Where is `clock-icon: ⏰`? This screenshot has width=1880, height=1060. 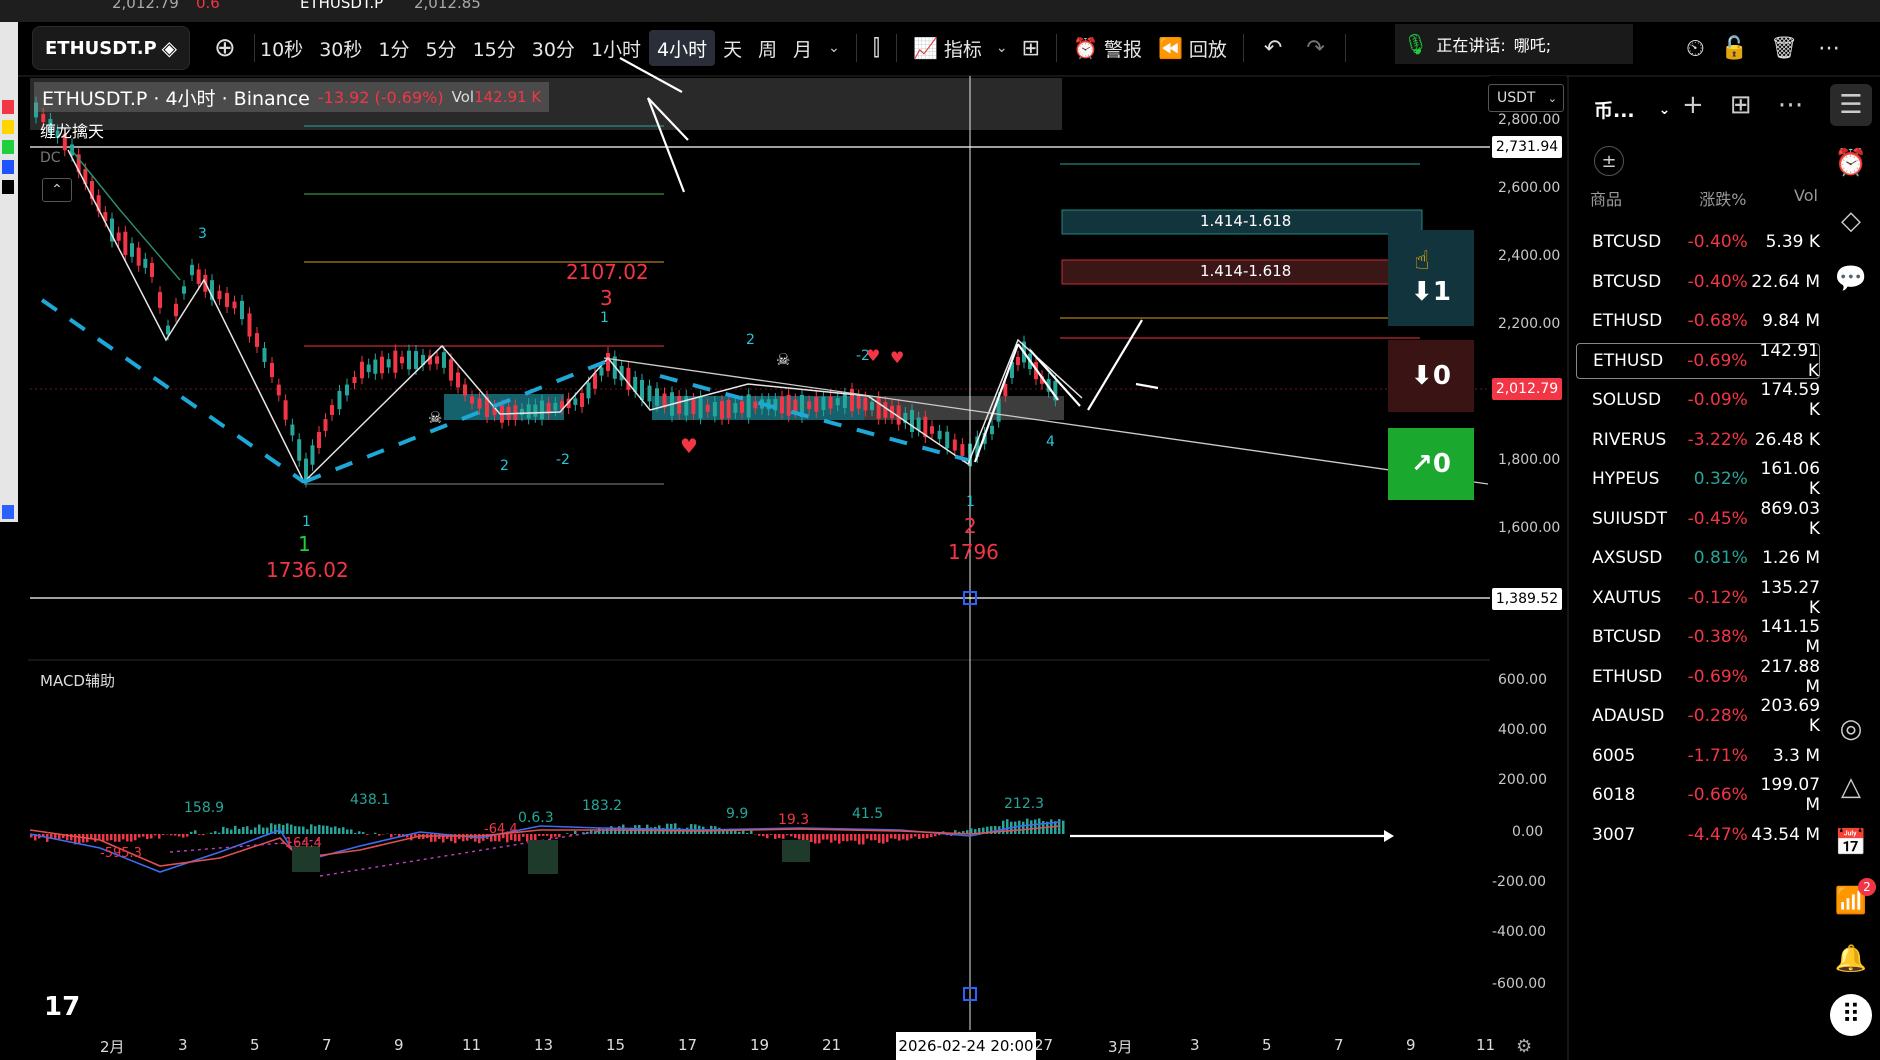 clock-icon: ⏰ is located at coordinates (1851, 163).